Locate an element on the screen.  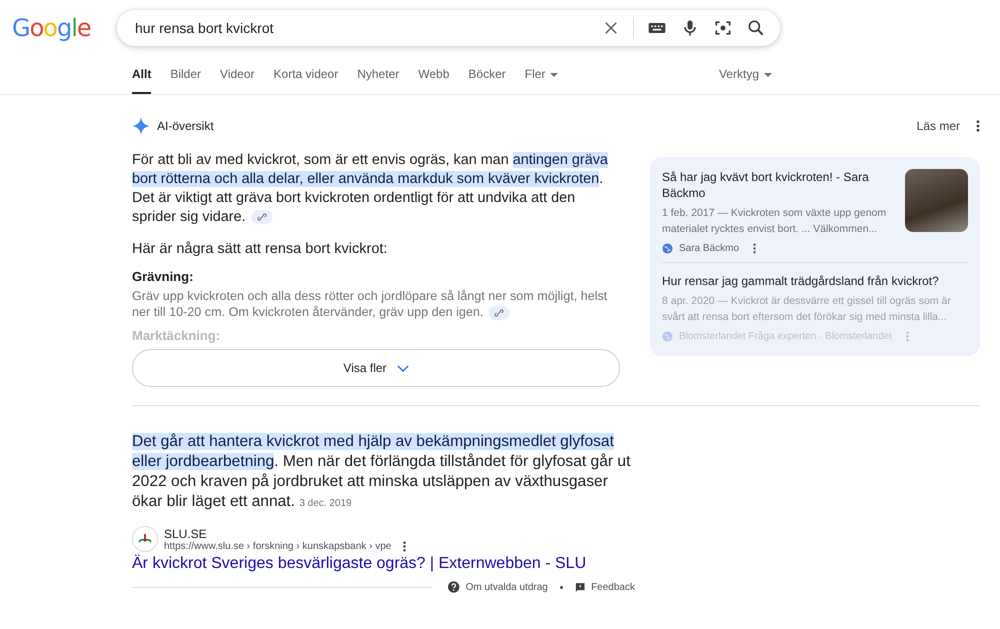
tab: Bilder is located at coordinates (186, 75).